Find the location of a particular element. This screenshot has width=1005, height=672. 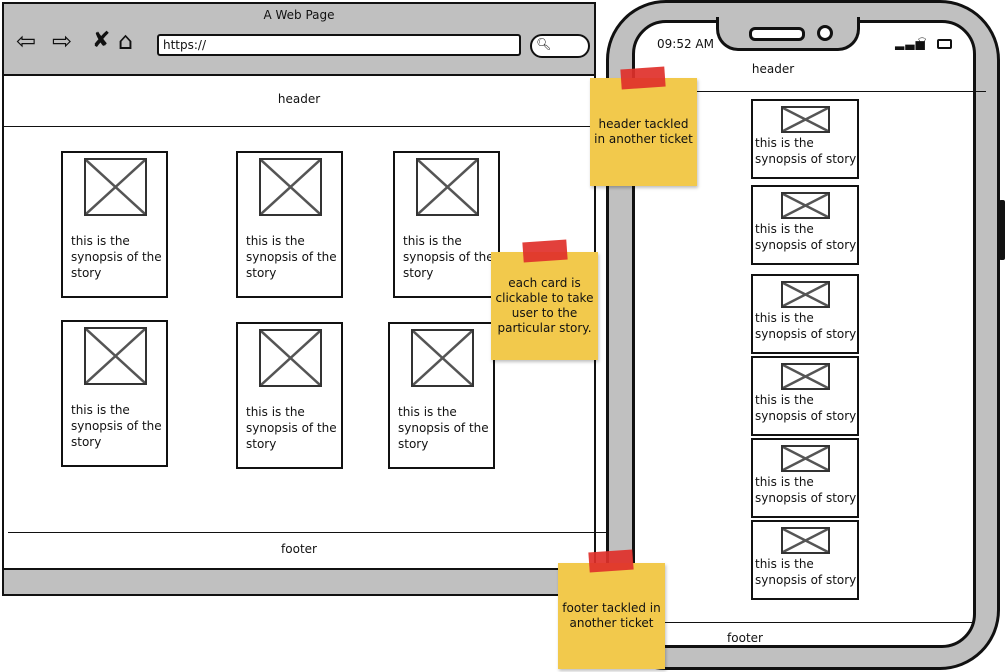

home-icon: ⌂ is located at coordinates (125, 41).